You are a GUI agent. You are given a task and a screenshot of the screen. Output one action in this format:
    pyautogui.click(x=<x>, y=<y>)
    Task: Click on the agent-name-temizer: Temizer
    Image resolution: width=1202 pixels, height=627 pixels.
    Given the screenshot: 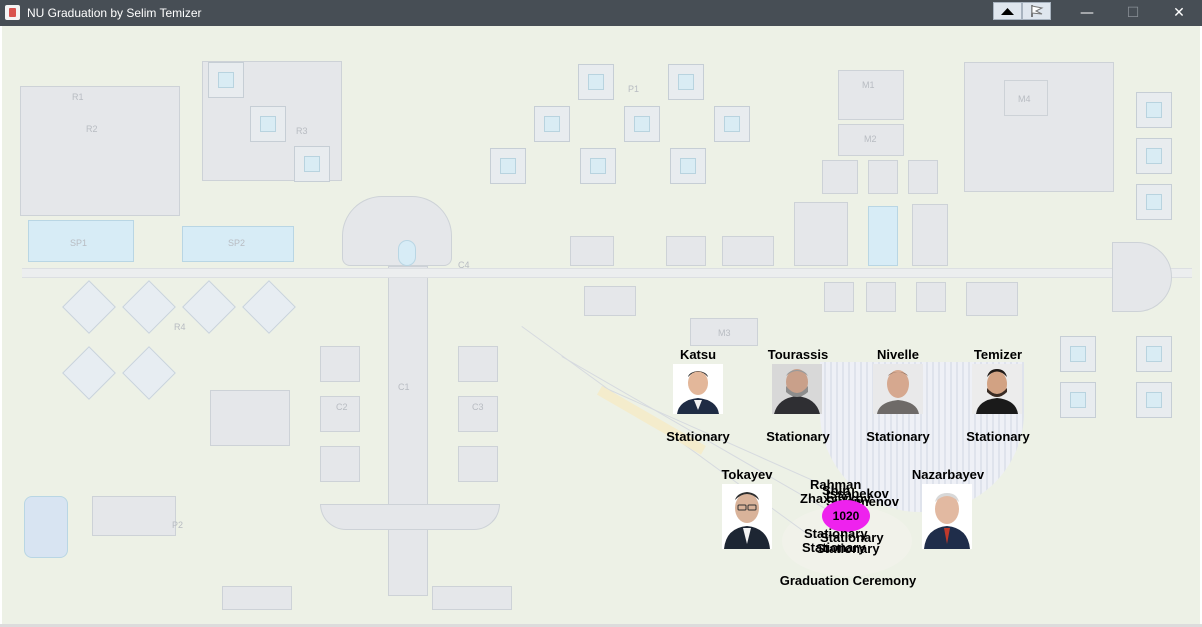 What is the action you would take?
    pyautogui.click(x=998, y=354)
    